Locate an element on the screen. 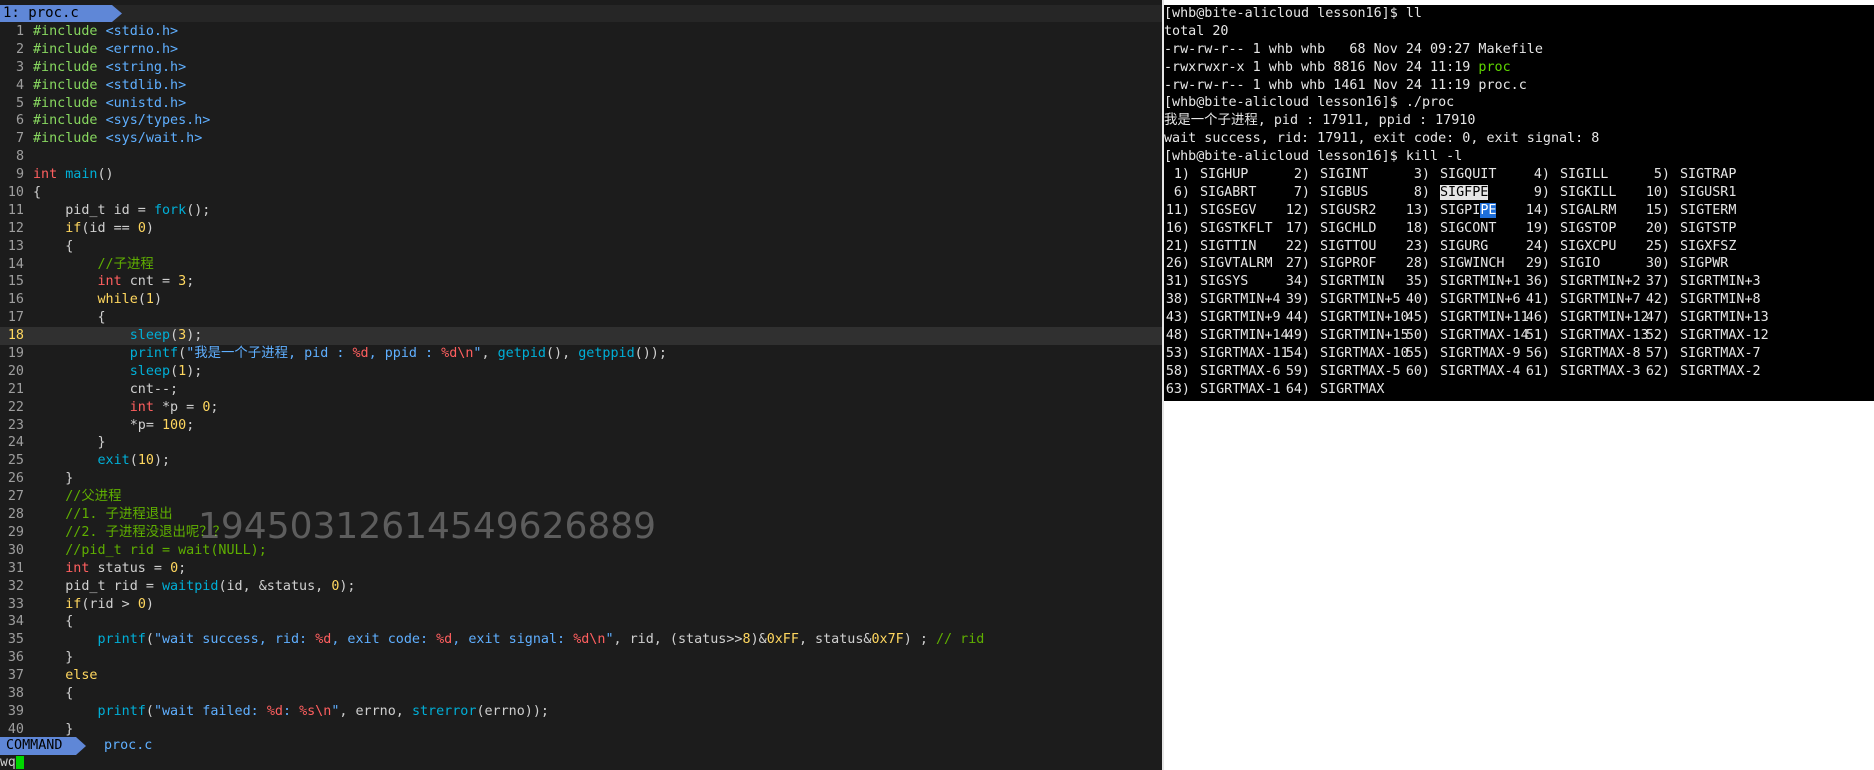 This screenshot has width=1874, height=770. code-text: sleep(3); is located at coordinates (118, 336).